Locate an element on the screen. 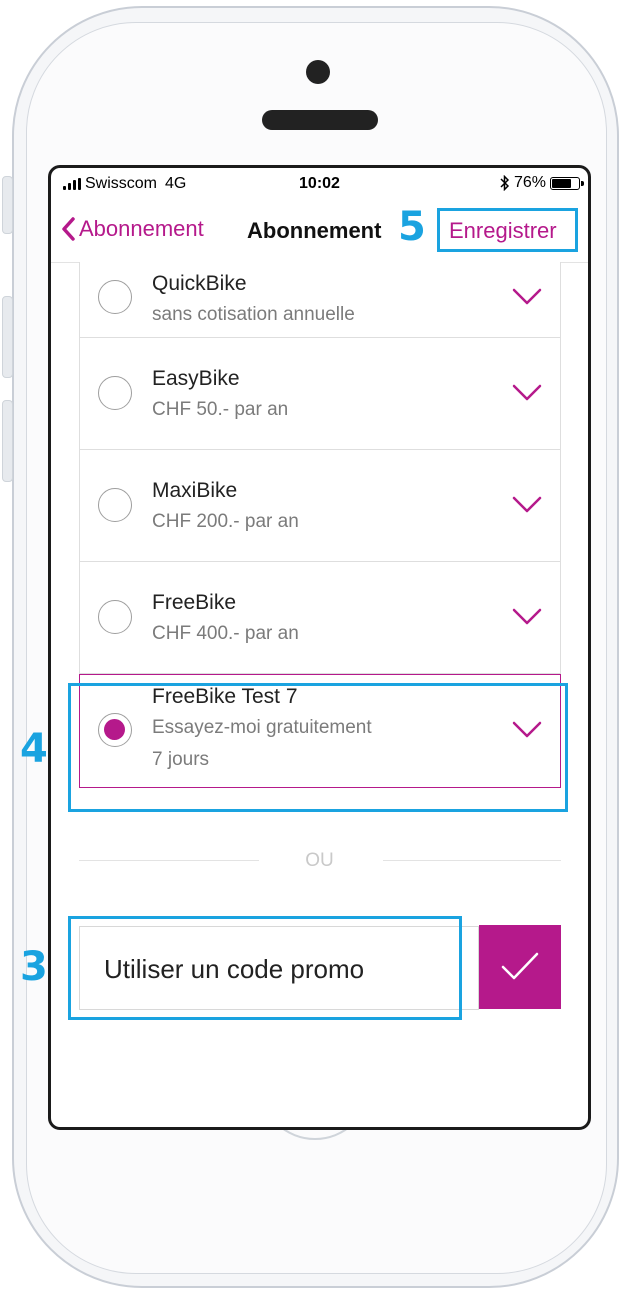 The image size is (631, 1294). annotation-number-3: 3 is located at coordinates (34, 967).